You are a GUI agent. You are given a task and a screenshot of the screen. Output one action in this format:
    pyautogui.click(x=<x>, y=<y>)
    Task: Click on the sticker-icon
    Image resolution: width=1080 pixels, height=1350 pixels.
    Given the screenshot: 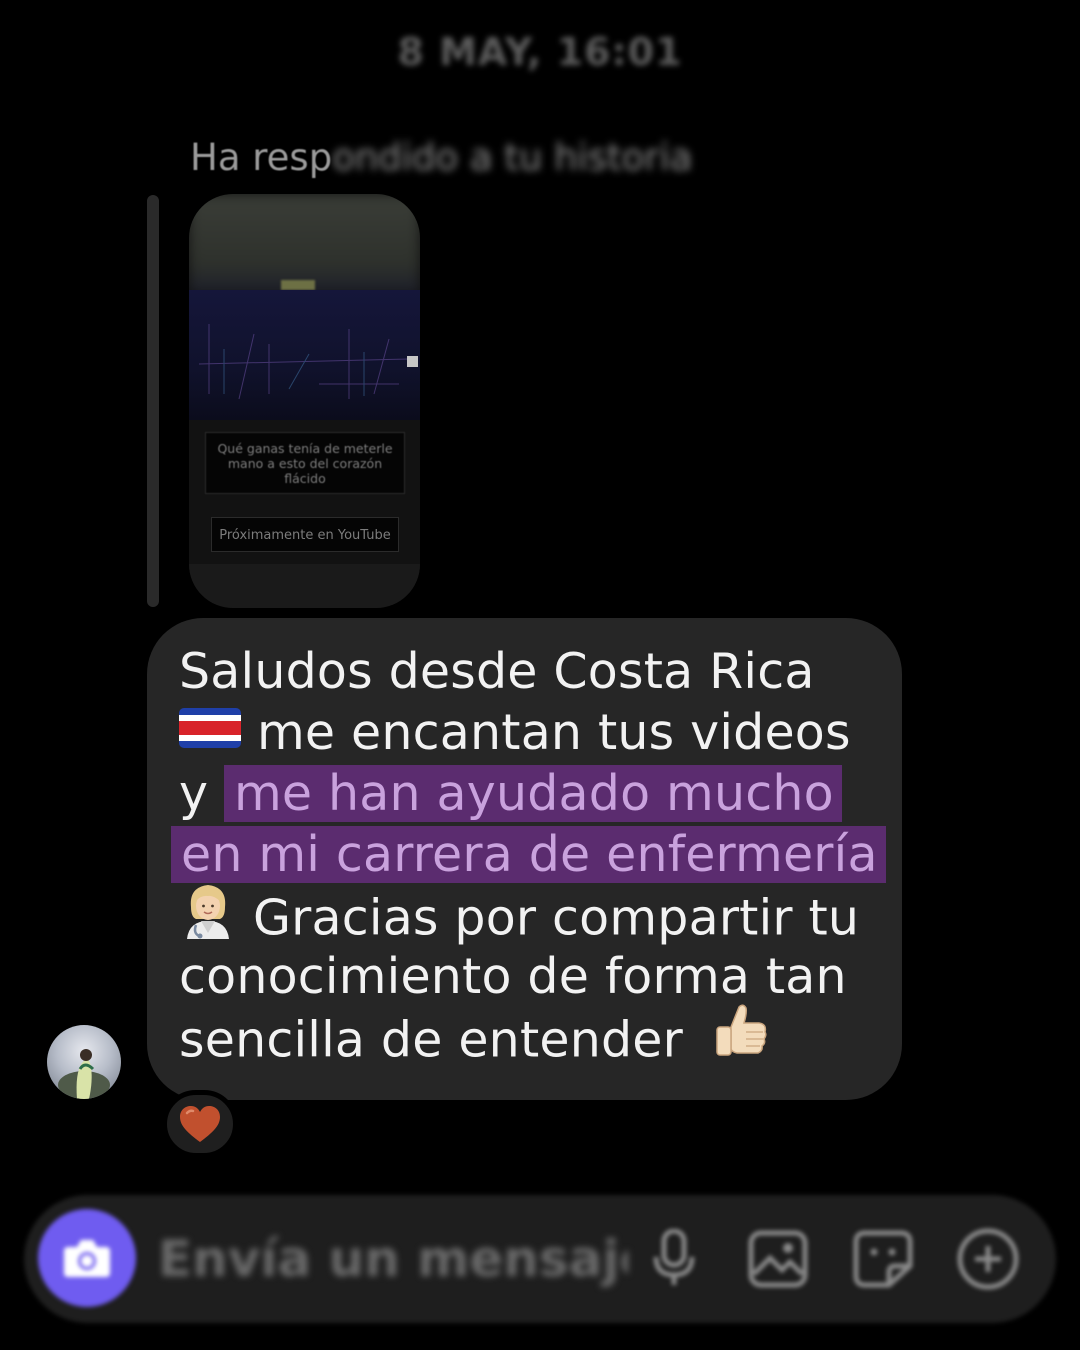 What is the action you would take?
    pyautogui.click(x=883, y=1259)
    